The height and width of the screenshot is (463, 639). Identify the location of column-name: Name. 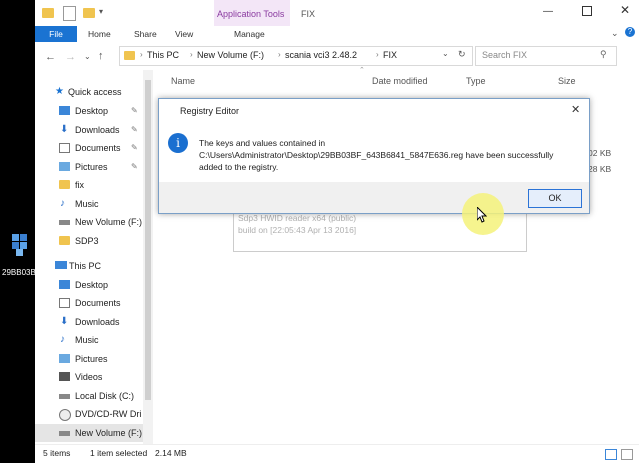
(183, 81).